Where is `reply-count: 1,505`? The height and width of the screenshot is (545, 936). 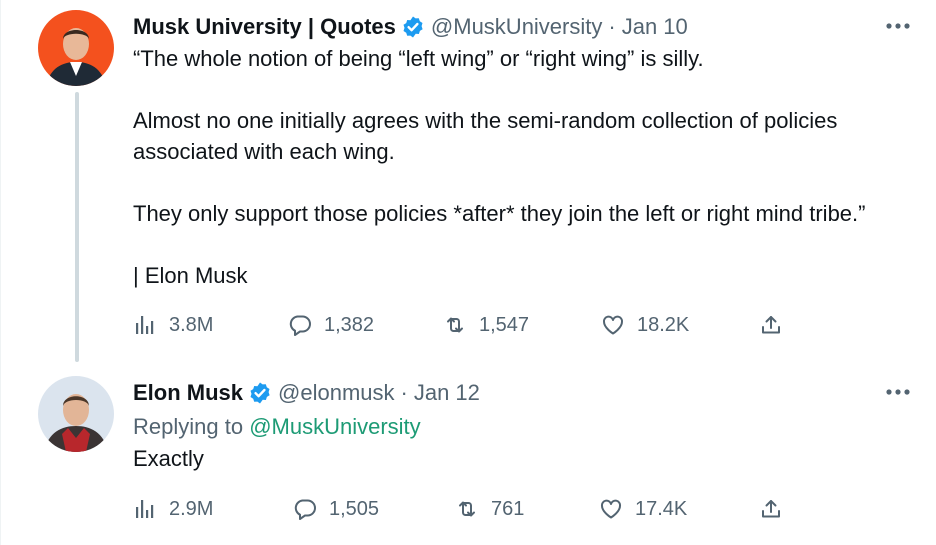
reply-count: 1,505 is located at coordinates (354, 508).